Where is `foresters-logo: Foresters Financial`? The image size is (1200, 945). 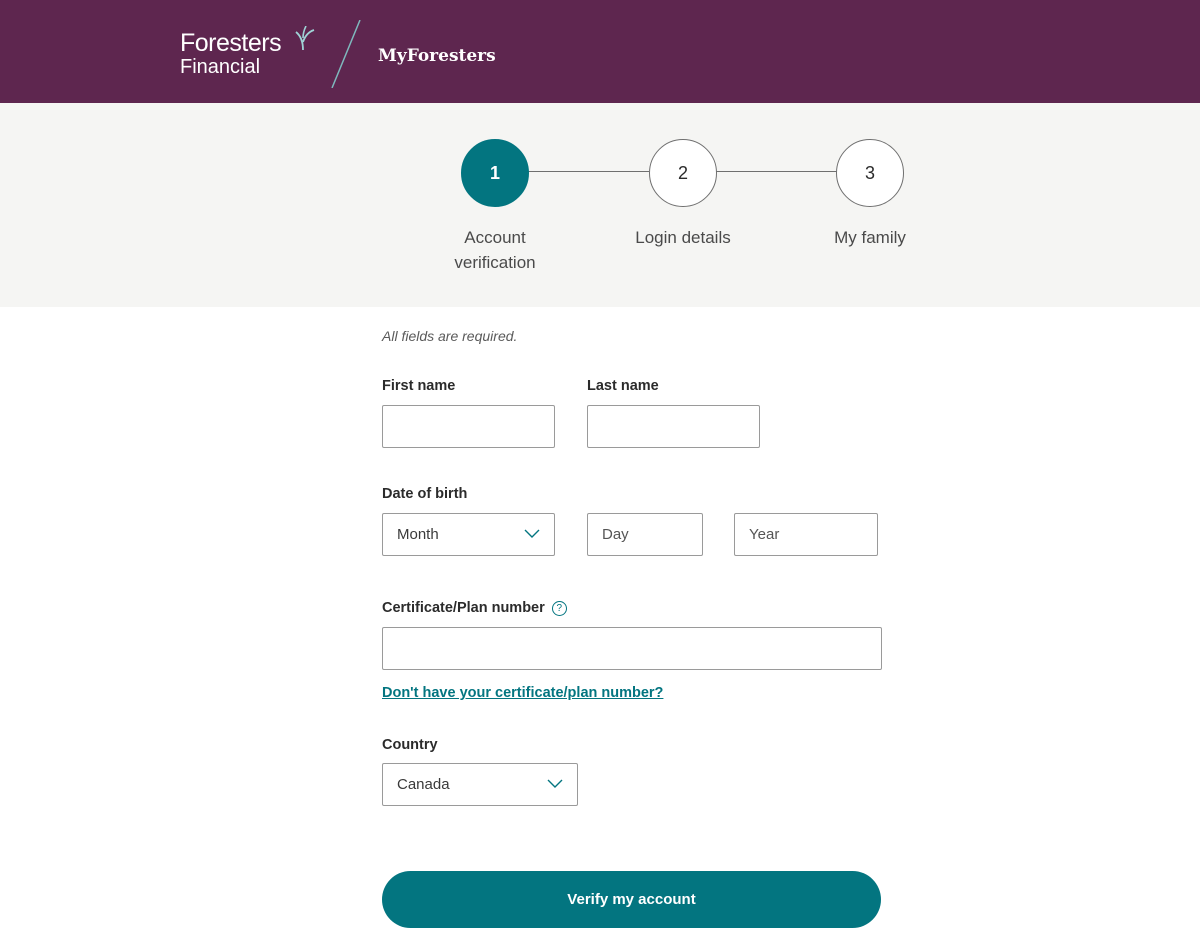 foresters-logo: Foresters Financial is located at coordinates (247, 52).